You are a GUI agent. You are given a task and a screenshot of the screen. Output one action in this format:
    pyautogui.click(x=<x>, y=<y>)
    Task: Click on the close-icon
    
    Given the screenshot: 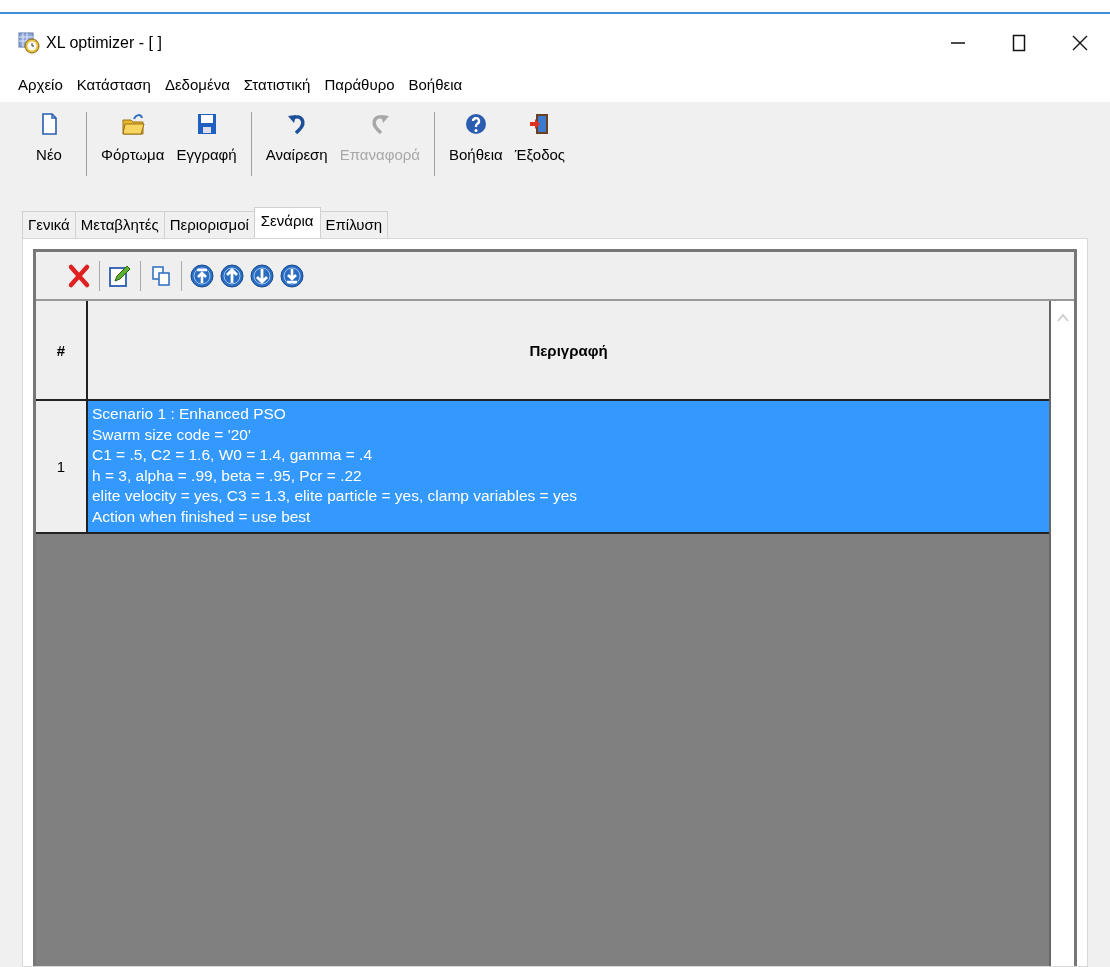 What is the action you would take?
    pyautogui.click(x=1080, y=43)
    